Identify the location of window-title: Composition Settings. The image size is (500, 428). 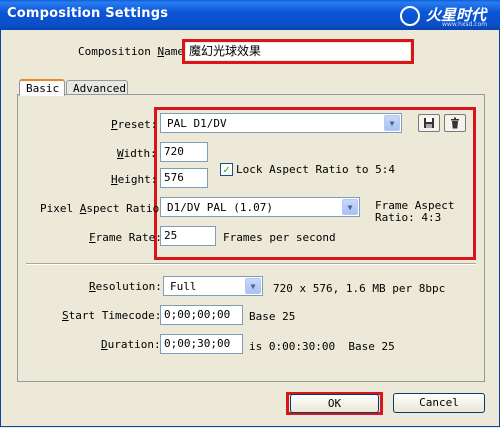
(88, 13).